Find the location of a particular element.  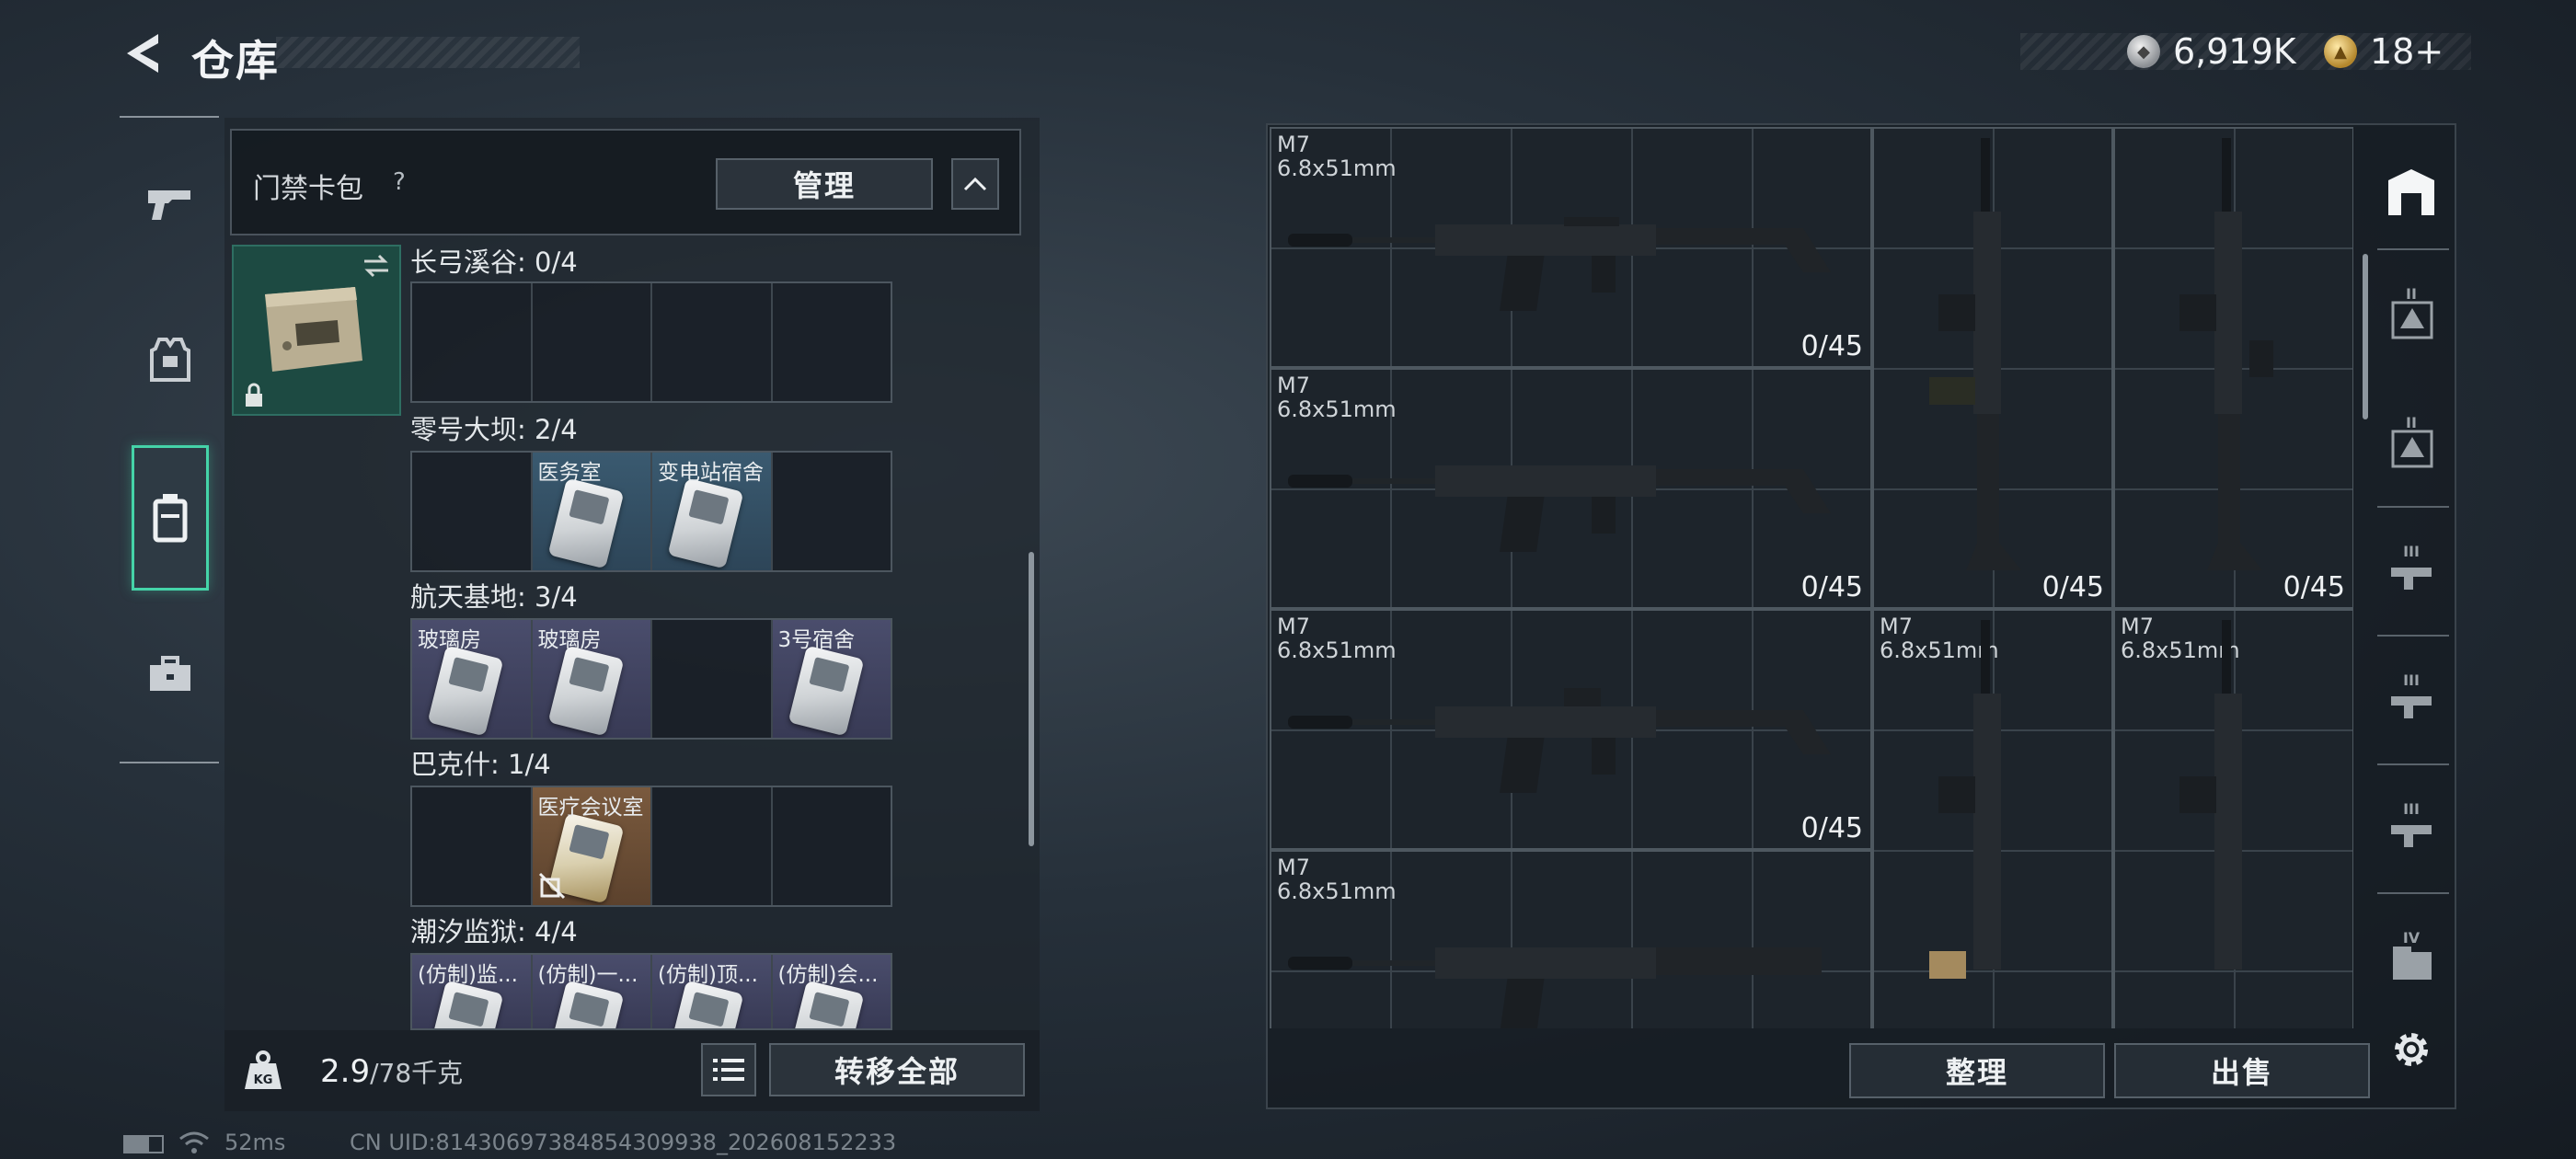

title-decoration is located at coordinates (428, 52).